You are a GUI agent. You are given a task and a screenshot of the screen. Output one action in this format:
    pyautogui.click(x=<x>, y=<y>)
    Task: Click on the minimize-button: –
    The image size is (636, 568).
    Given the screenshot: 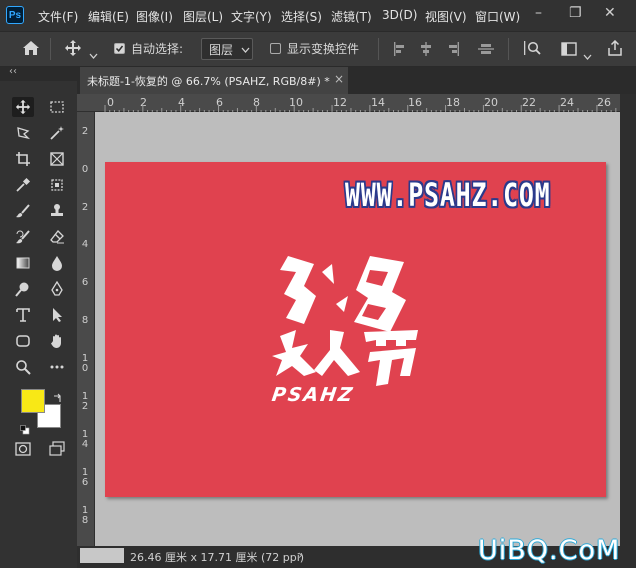 What is the action you would take?
    pyautogui.click(x=538, y=13)
    